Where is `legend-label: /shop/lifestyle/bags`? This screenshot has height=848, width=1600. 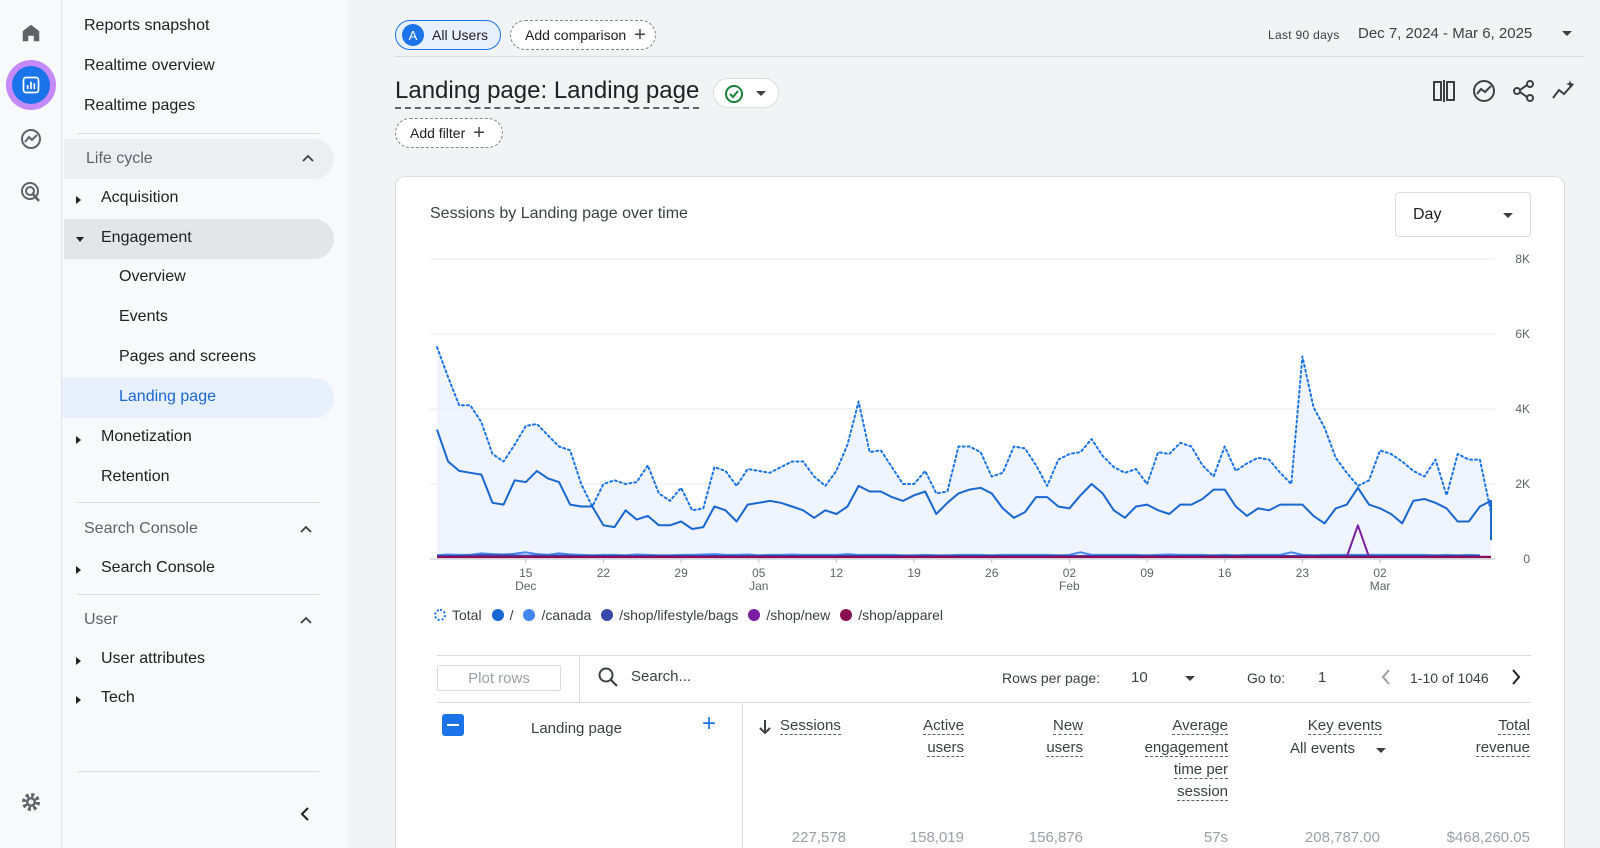 legend-label: /shop/lifestyle/bags is located at coordinates (679, 615).